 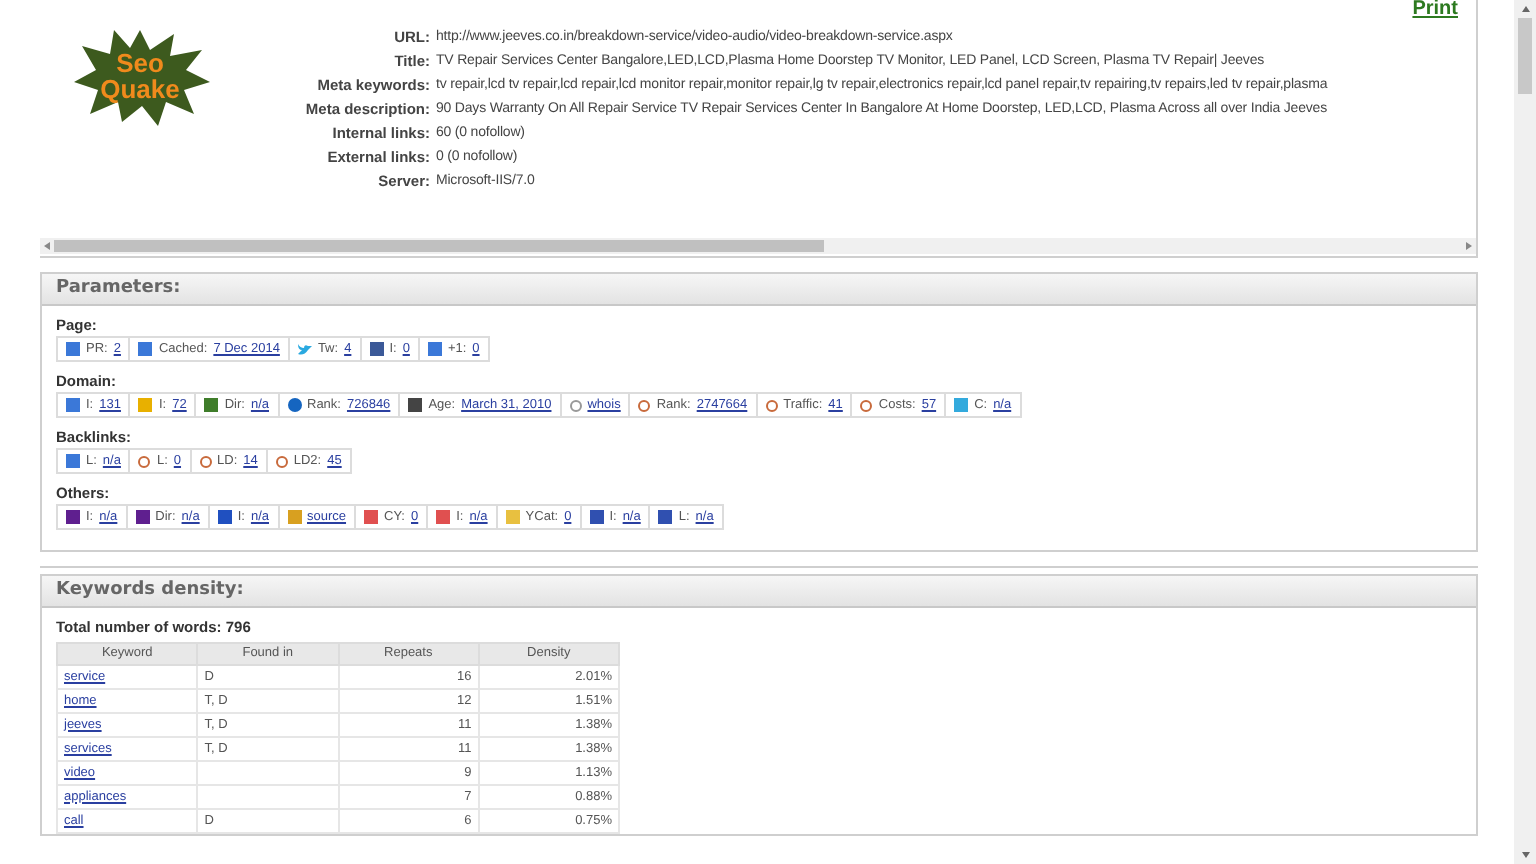 I want to click on horizontal-scrollbar, so click(x=758, y=246).